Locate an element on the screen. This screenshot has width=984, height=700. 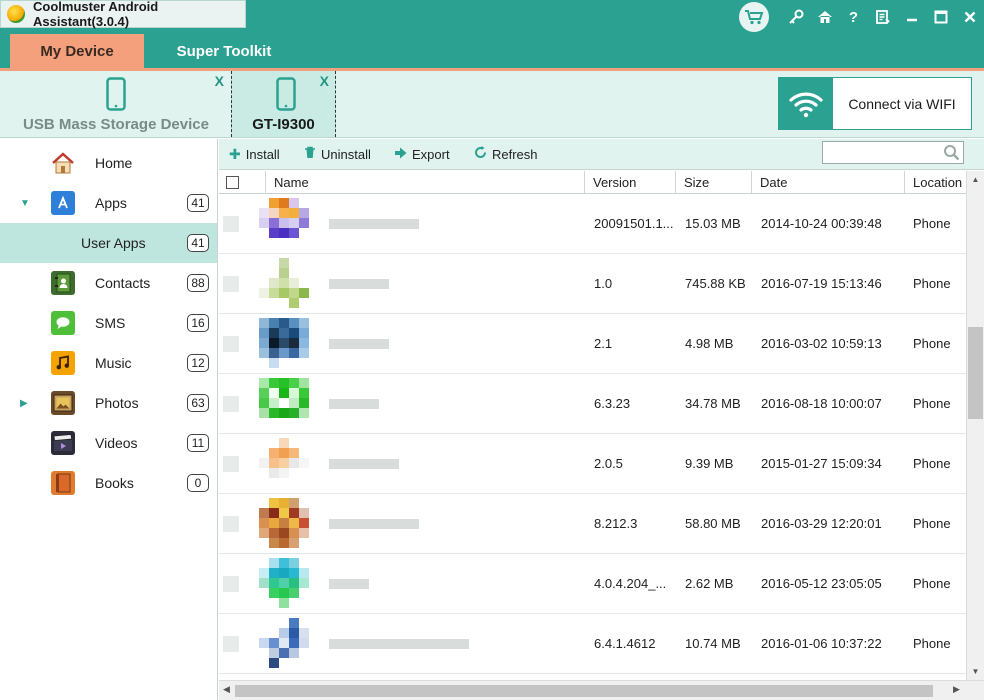
select-all-checkbox is located at coordinates (242, 182).